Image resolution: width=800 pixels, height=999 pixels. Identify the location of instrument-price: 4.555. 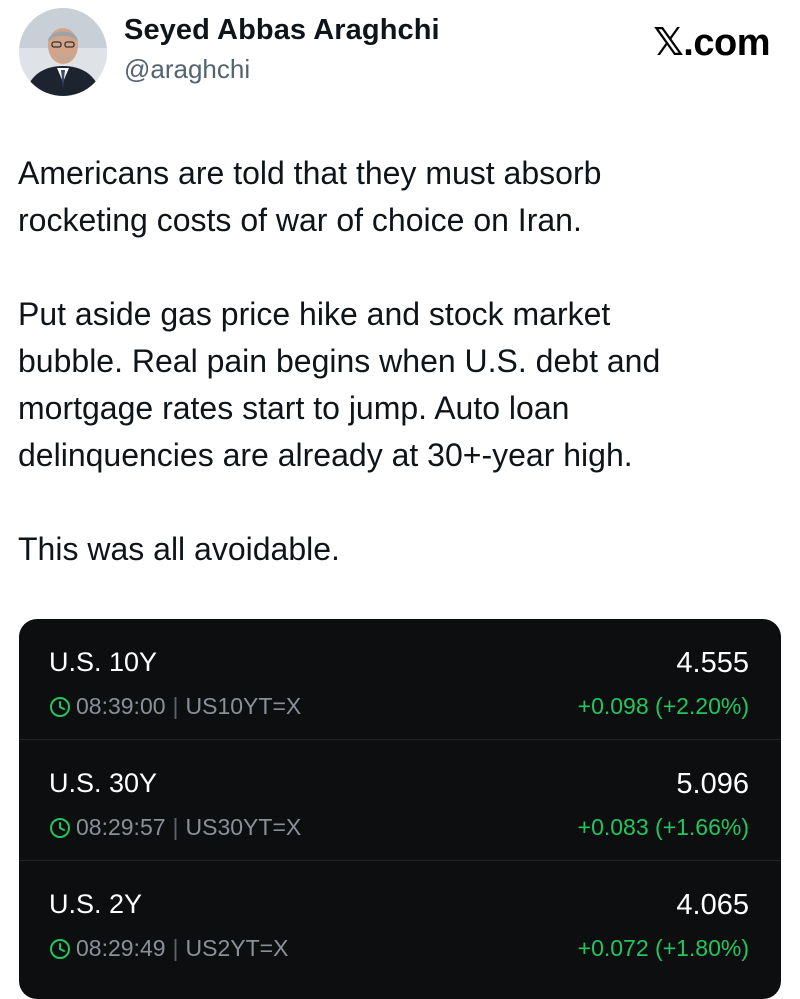
(712, 663).